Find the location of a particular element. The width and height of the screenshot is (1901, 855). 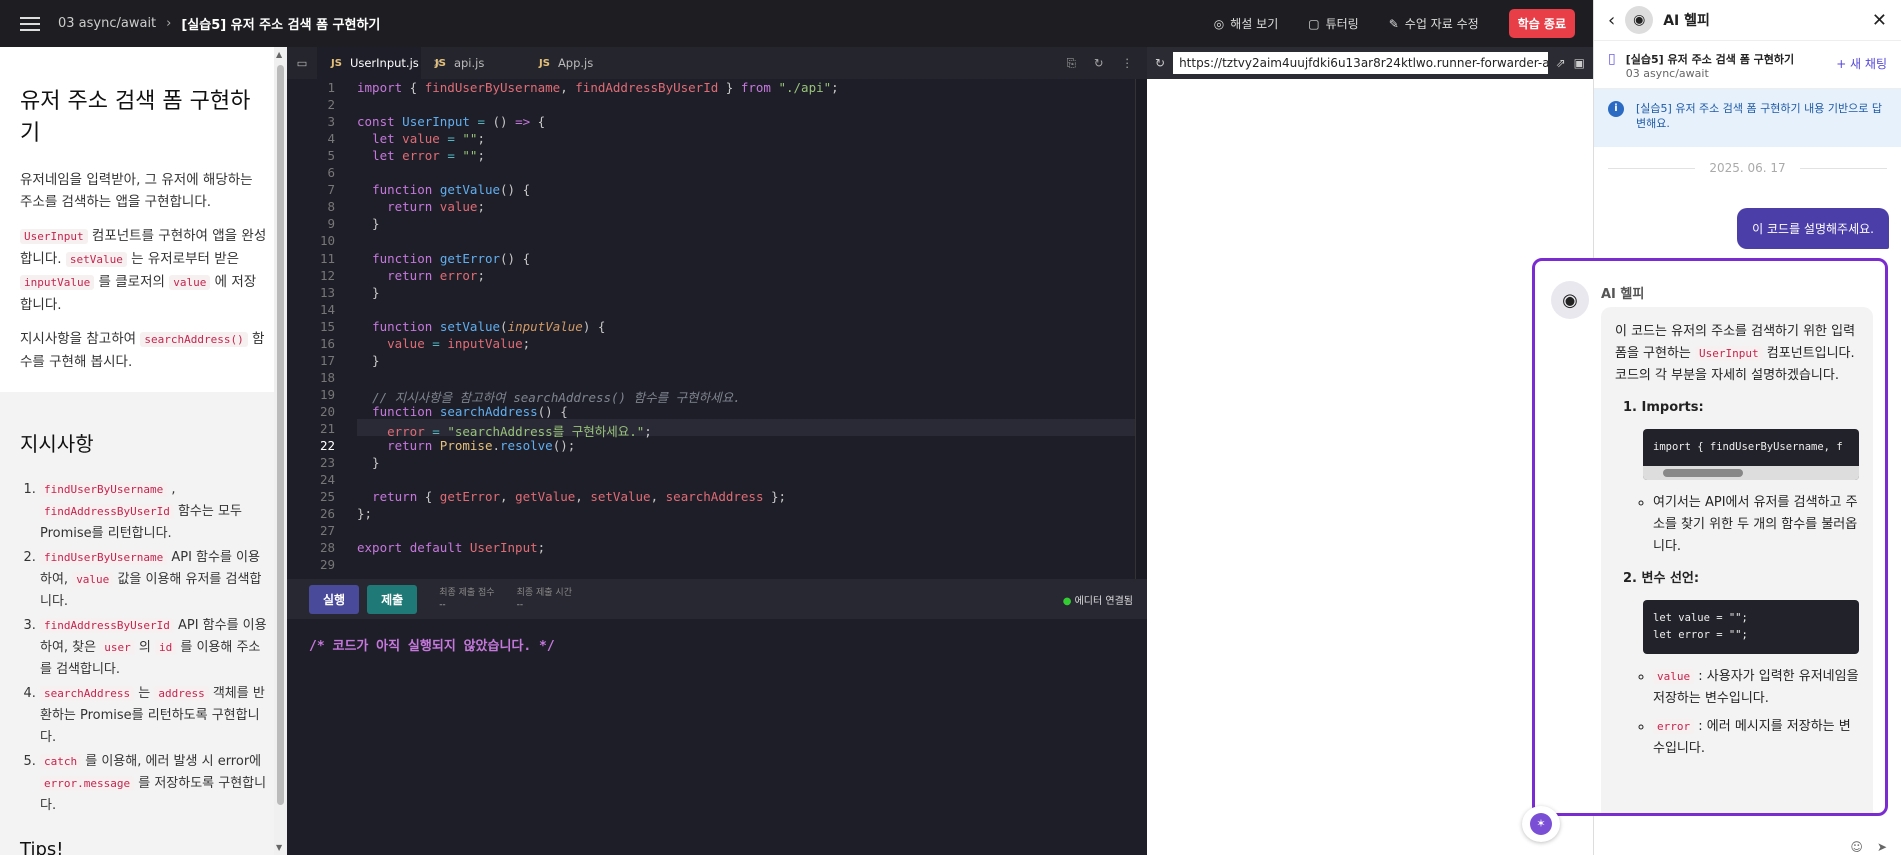

line-number: 15 is located at coordinates (327, 326).